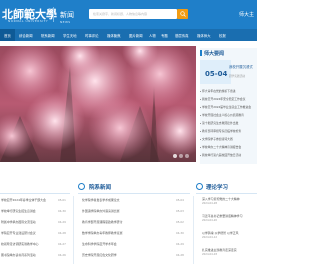 Image resolution: width=320 pixels, height=267 pixels. Describe the element at coordinates (114, 35) in the screenshot. I see `nav-item-media: 媒体聚焦` at that location.